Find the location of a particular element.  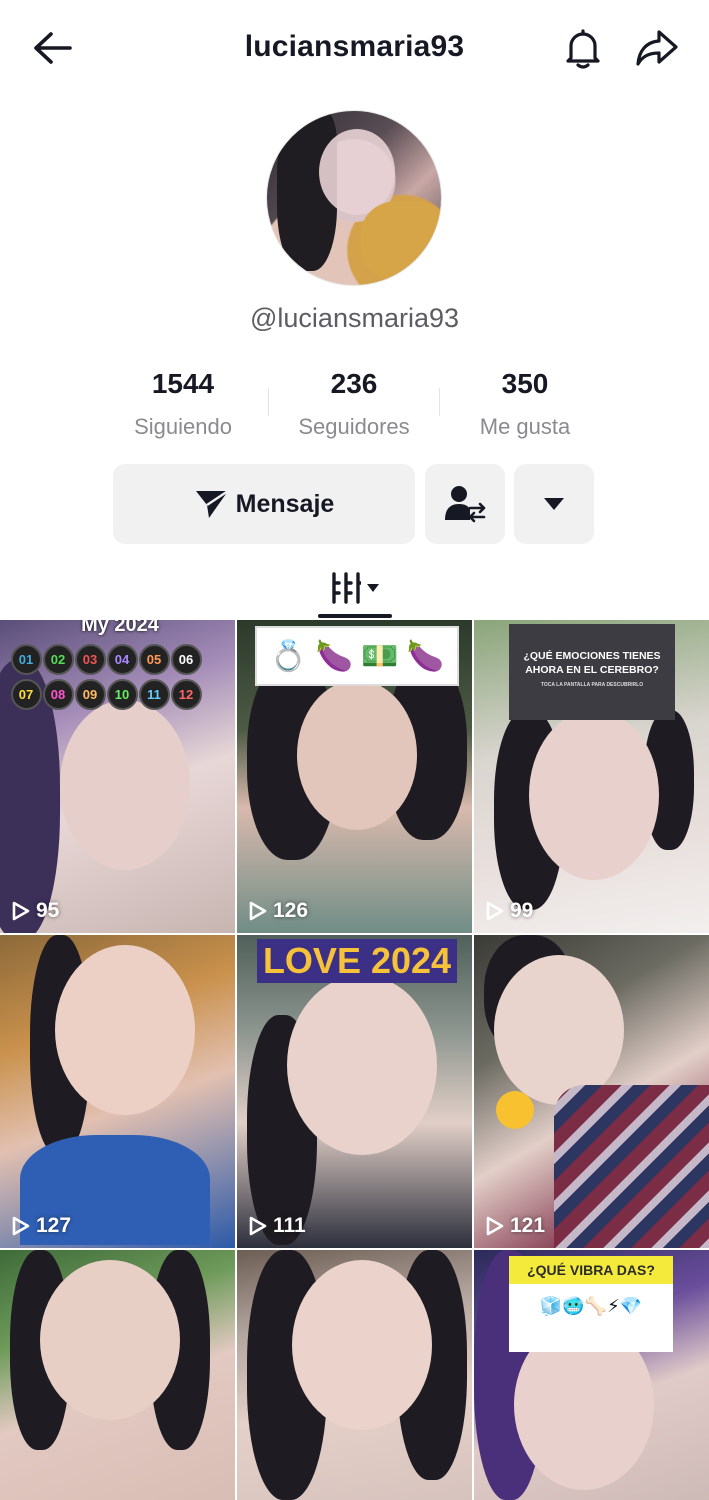

stat-label: Seguidores is located at coordinates (354, 426).